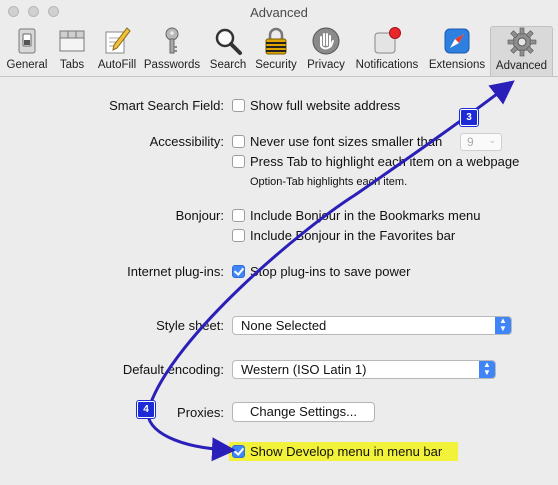 This screenshot has height=485, width=558. What do you see at coordinates (521, 66) in the screenshot?
I see `tab-label: Advanced` at bounding box center [521, 66].